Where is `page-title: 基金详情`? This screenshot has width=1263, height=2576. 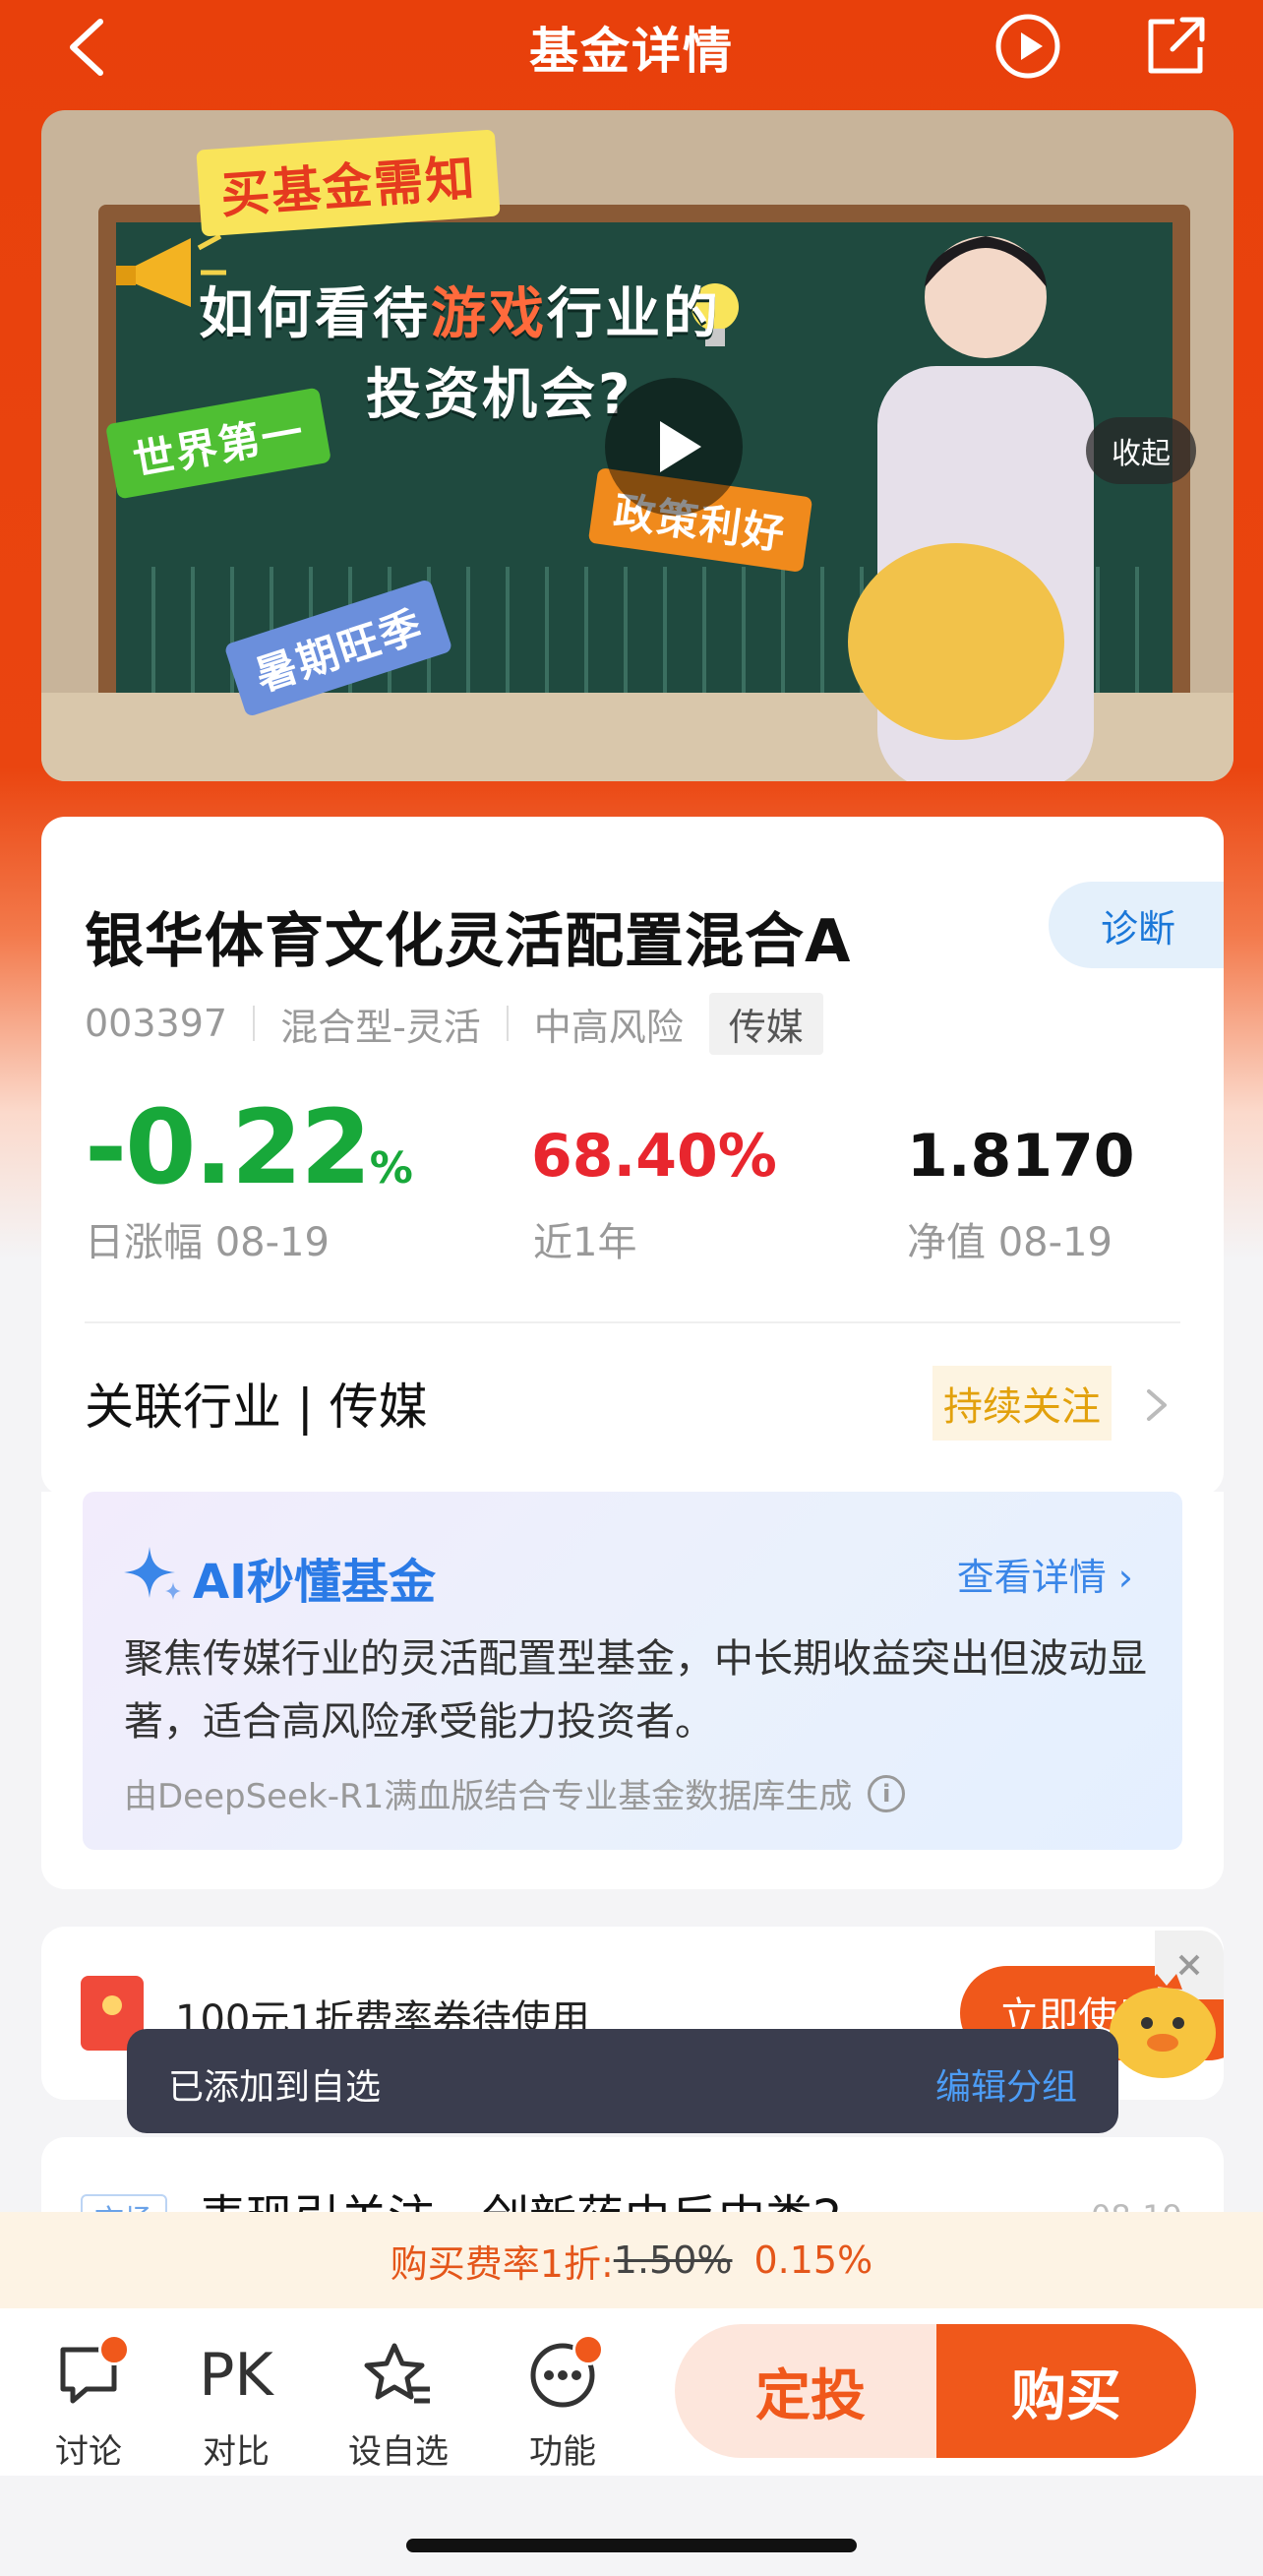 page-title: 基金详情 is located at coordinates (631, 51).